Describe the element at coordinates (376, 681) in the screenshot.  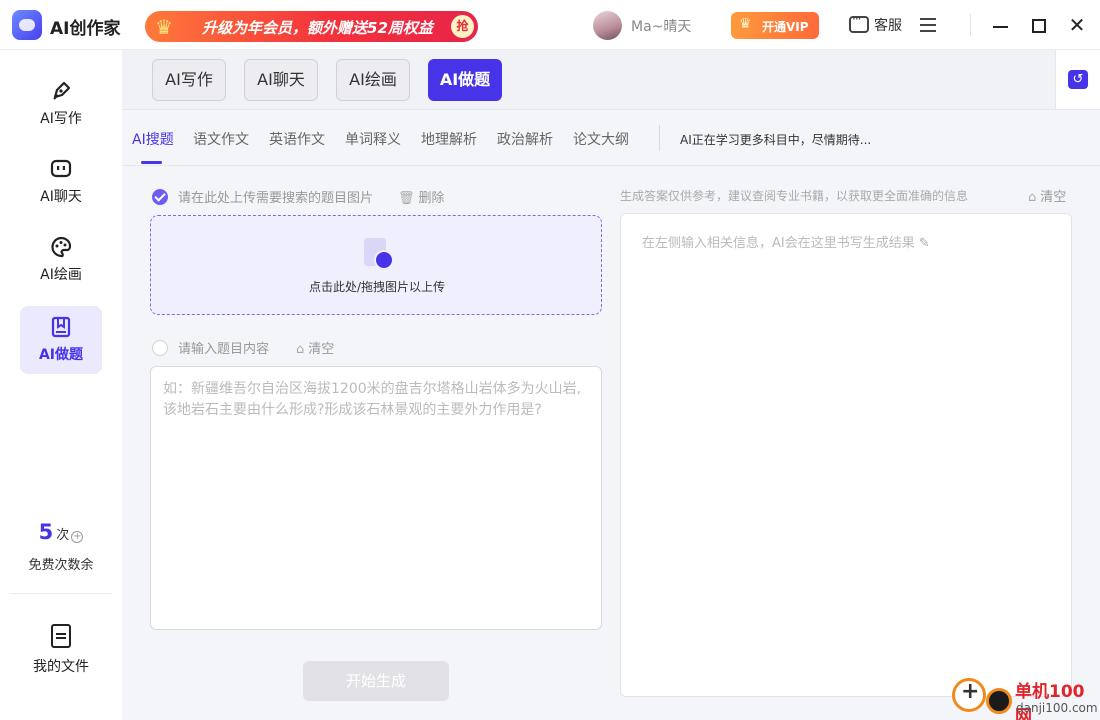
I see `generate-button: 开始生成` at that location.